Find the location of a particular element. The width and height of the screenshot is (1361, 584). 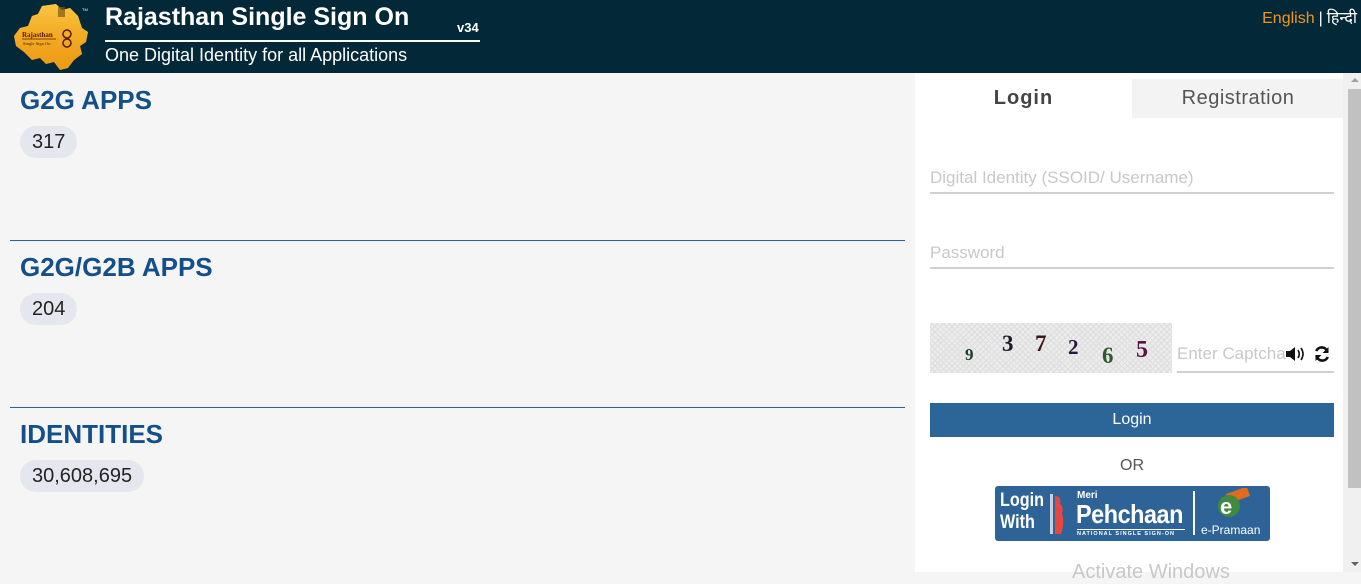

lang-english-link: English is located at coordinates (1288, 18).